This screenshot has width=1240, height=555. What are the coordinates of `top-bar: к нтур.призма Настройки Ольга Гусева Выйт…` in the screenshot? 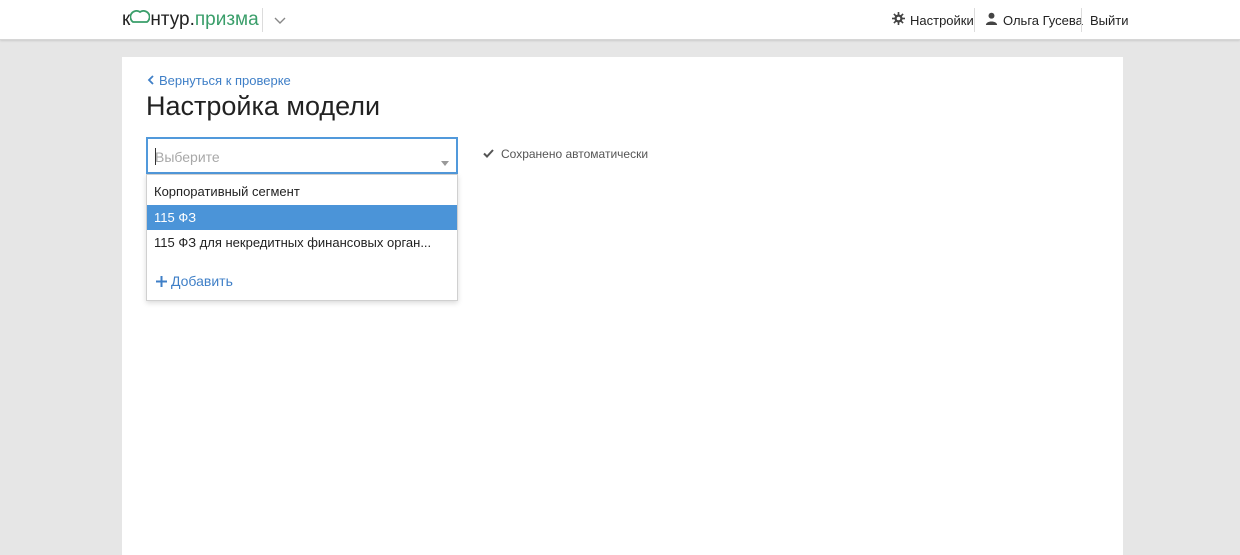 It's located at (620, 20).